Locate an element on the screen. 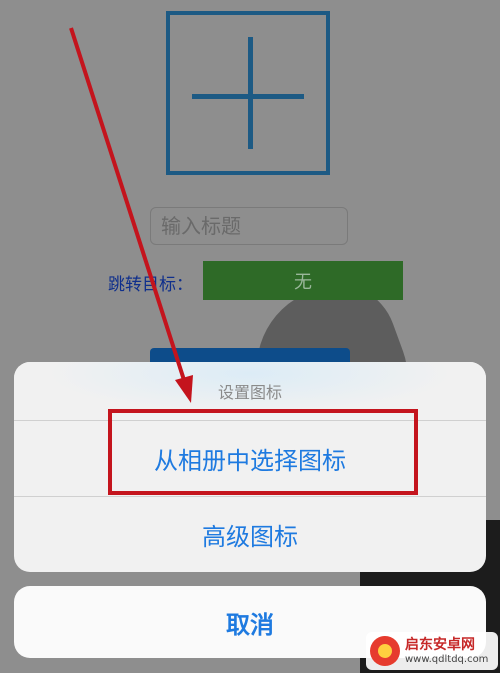 Image resolution: width=500 pixels, height=673 pixels. watermark-name: 启东安卓网 is located at coordinates (440, 644).